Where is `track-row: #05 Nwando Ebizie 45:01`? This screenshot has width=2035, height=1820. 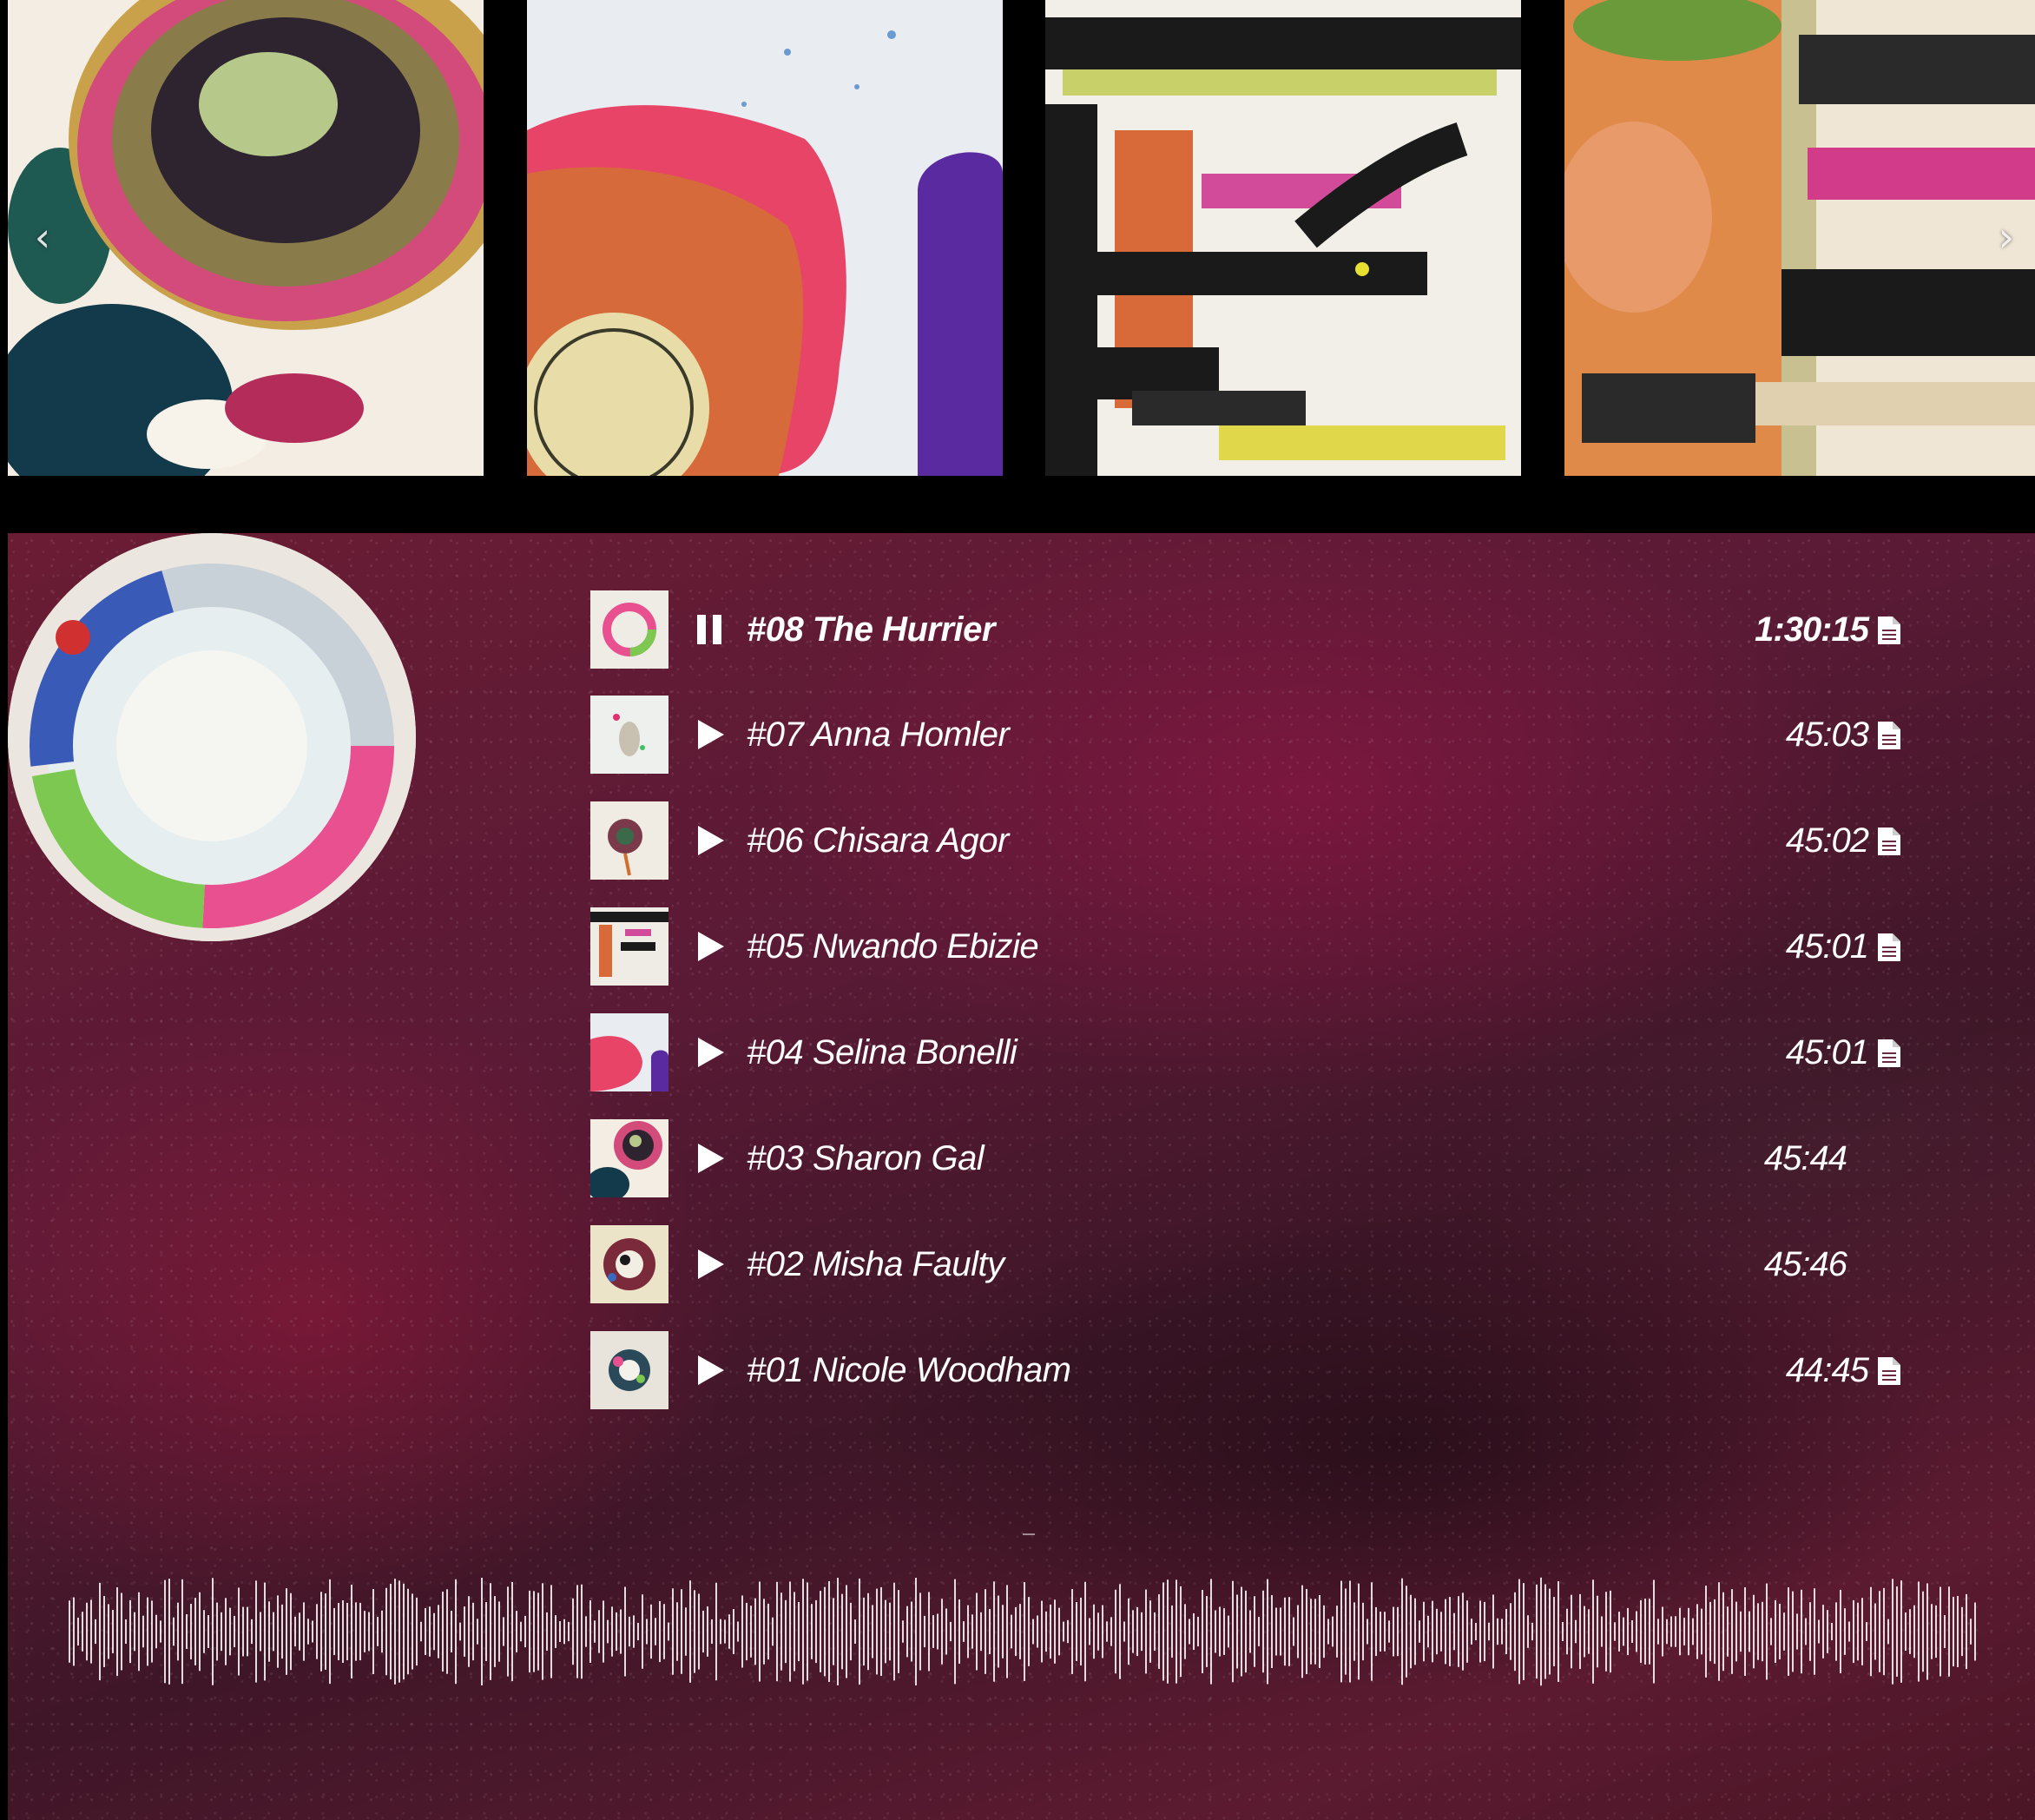 track-row: #05 Nwando Ebizie 45:01 is located at coordinates (1276, 946).